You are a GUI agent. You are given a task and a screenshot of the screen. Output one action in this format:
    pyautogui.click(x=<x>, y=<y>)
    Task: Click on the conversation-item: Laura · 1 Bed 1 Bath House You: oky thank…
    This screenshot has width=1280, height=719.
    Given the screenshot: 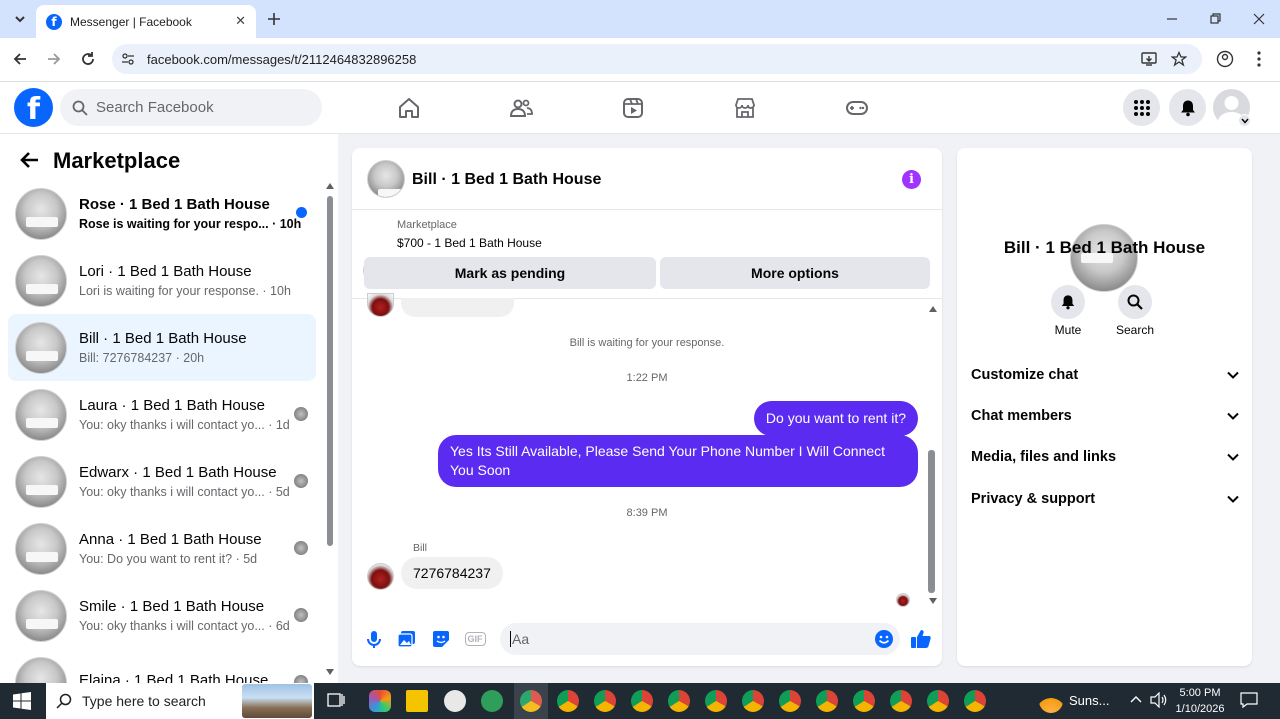 What is the action you would take?
    pyautogui.click(x=162, y=414)
    